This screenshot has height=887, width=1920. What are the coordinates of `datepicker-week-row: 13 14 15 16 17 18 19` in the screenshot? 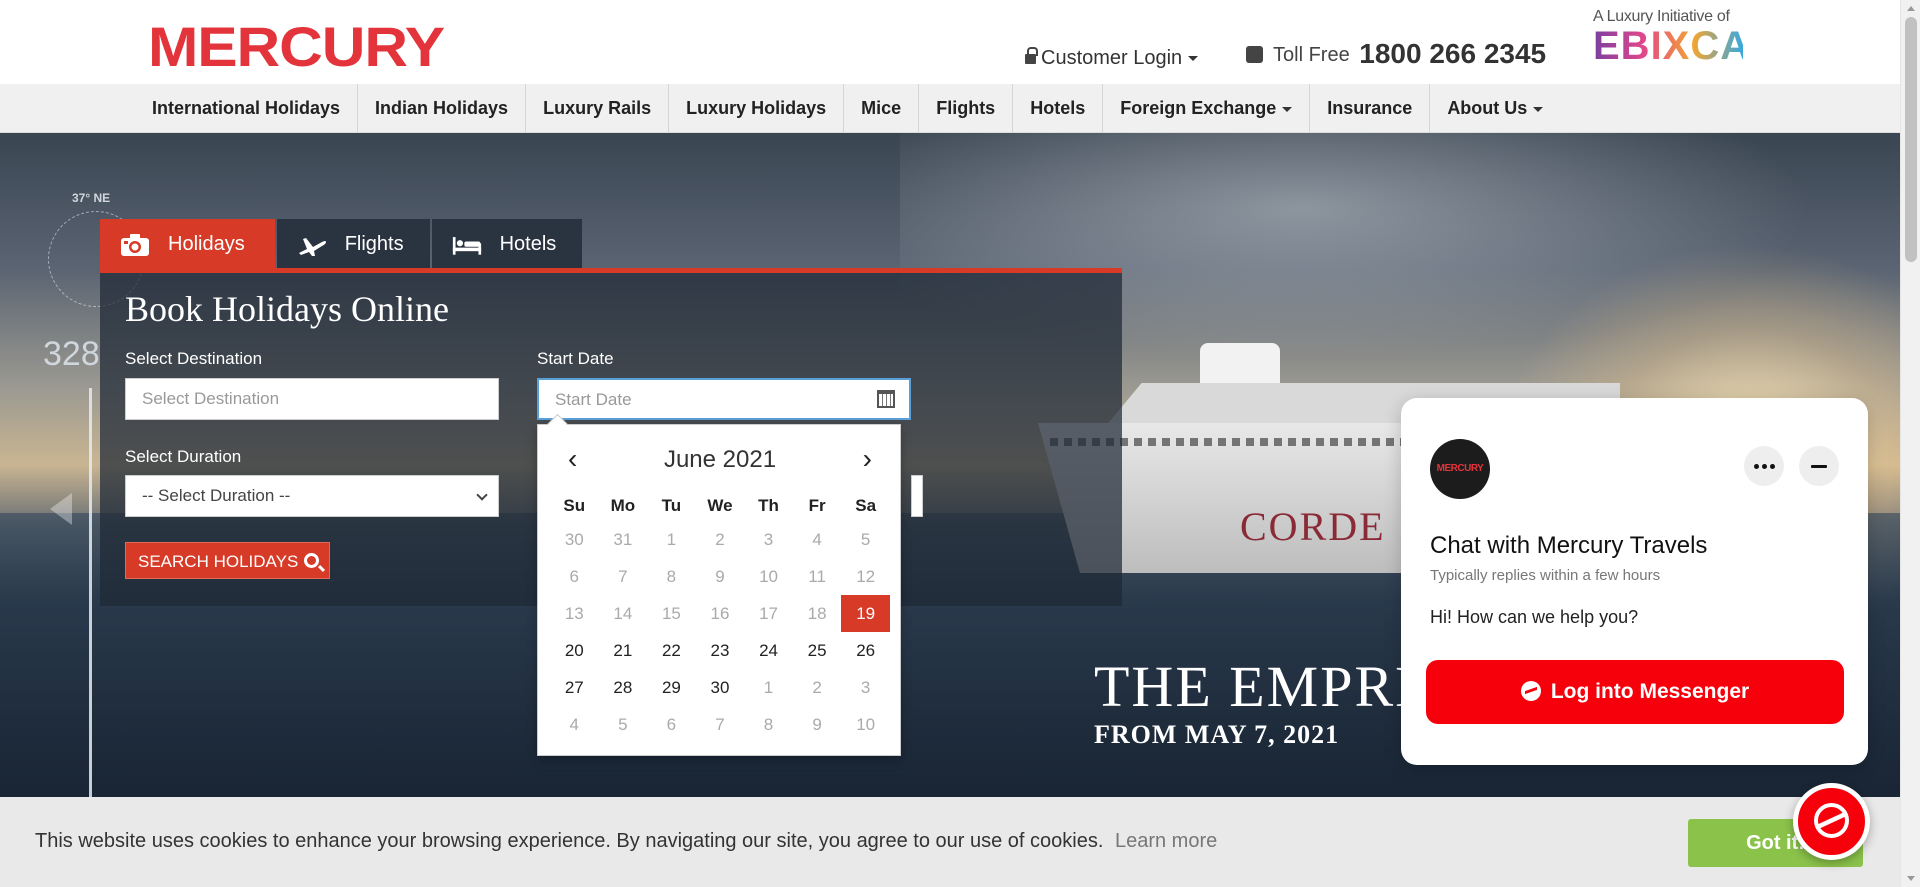 It's located at (720, 613).